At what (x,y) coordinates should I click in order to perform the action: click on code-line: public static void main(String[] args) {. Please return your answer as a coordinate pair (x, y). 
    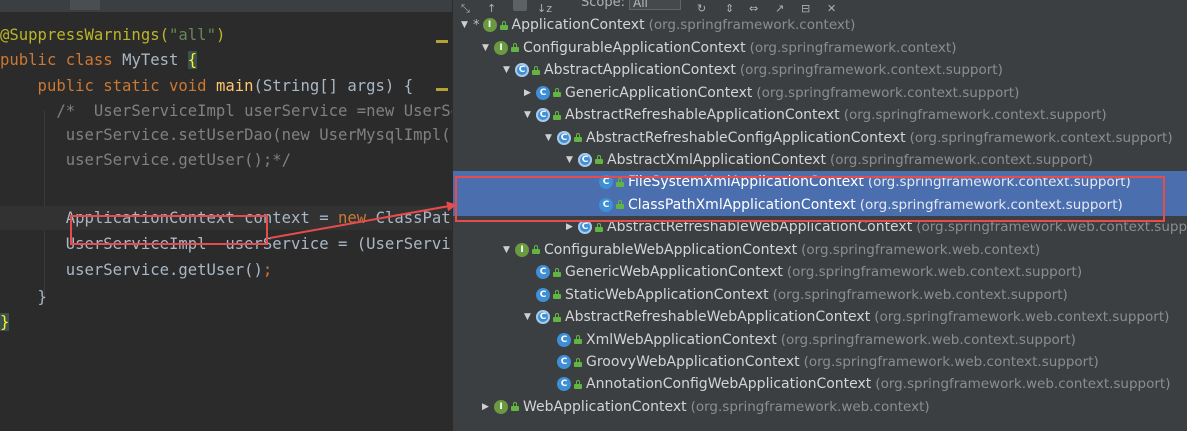
    Looking at the image, I should click on (207, 86).